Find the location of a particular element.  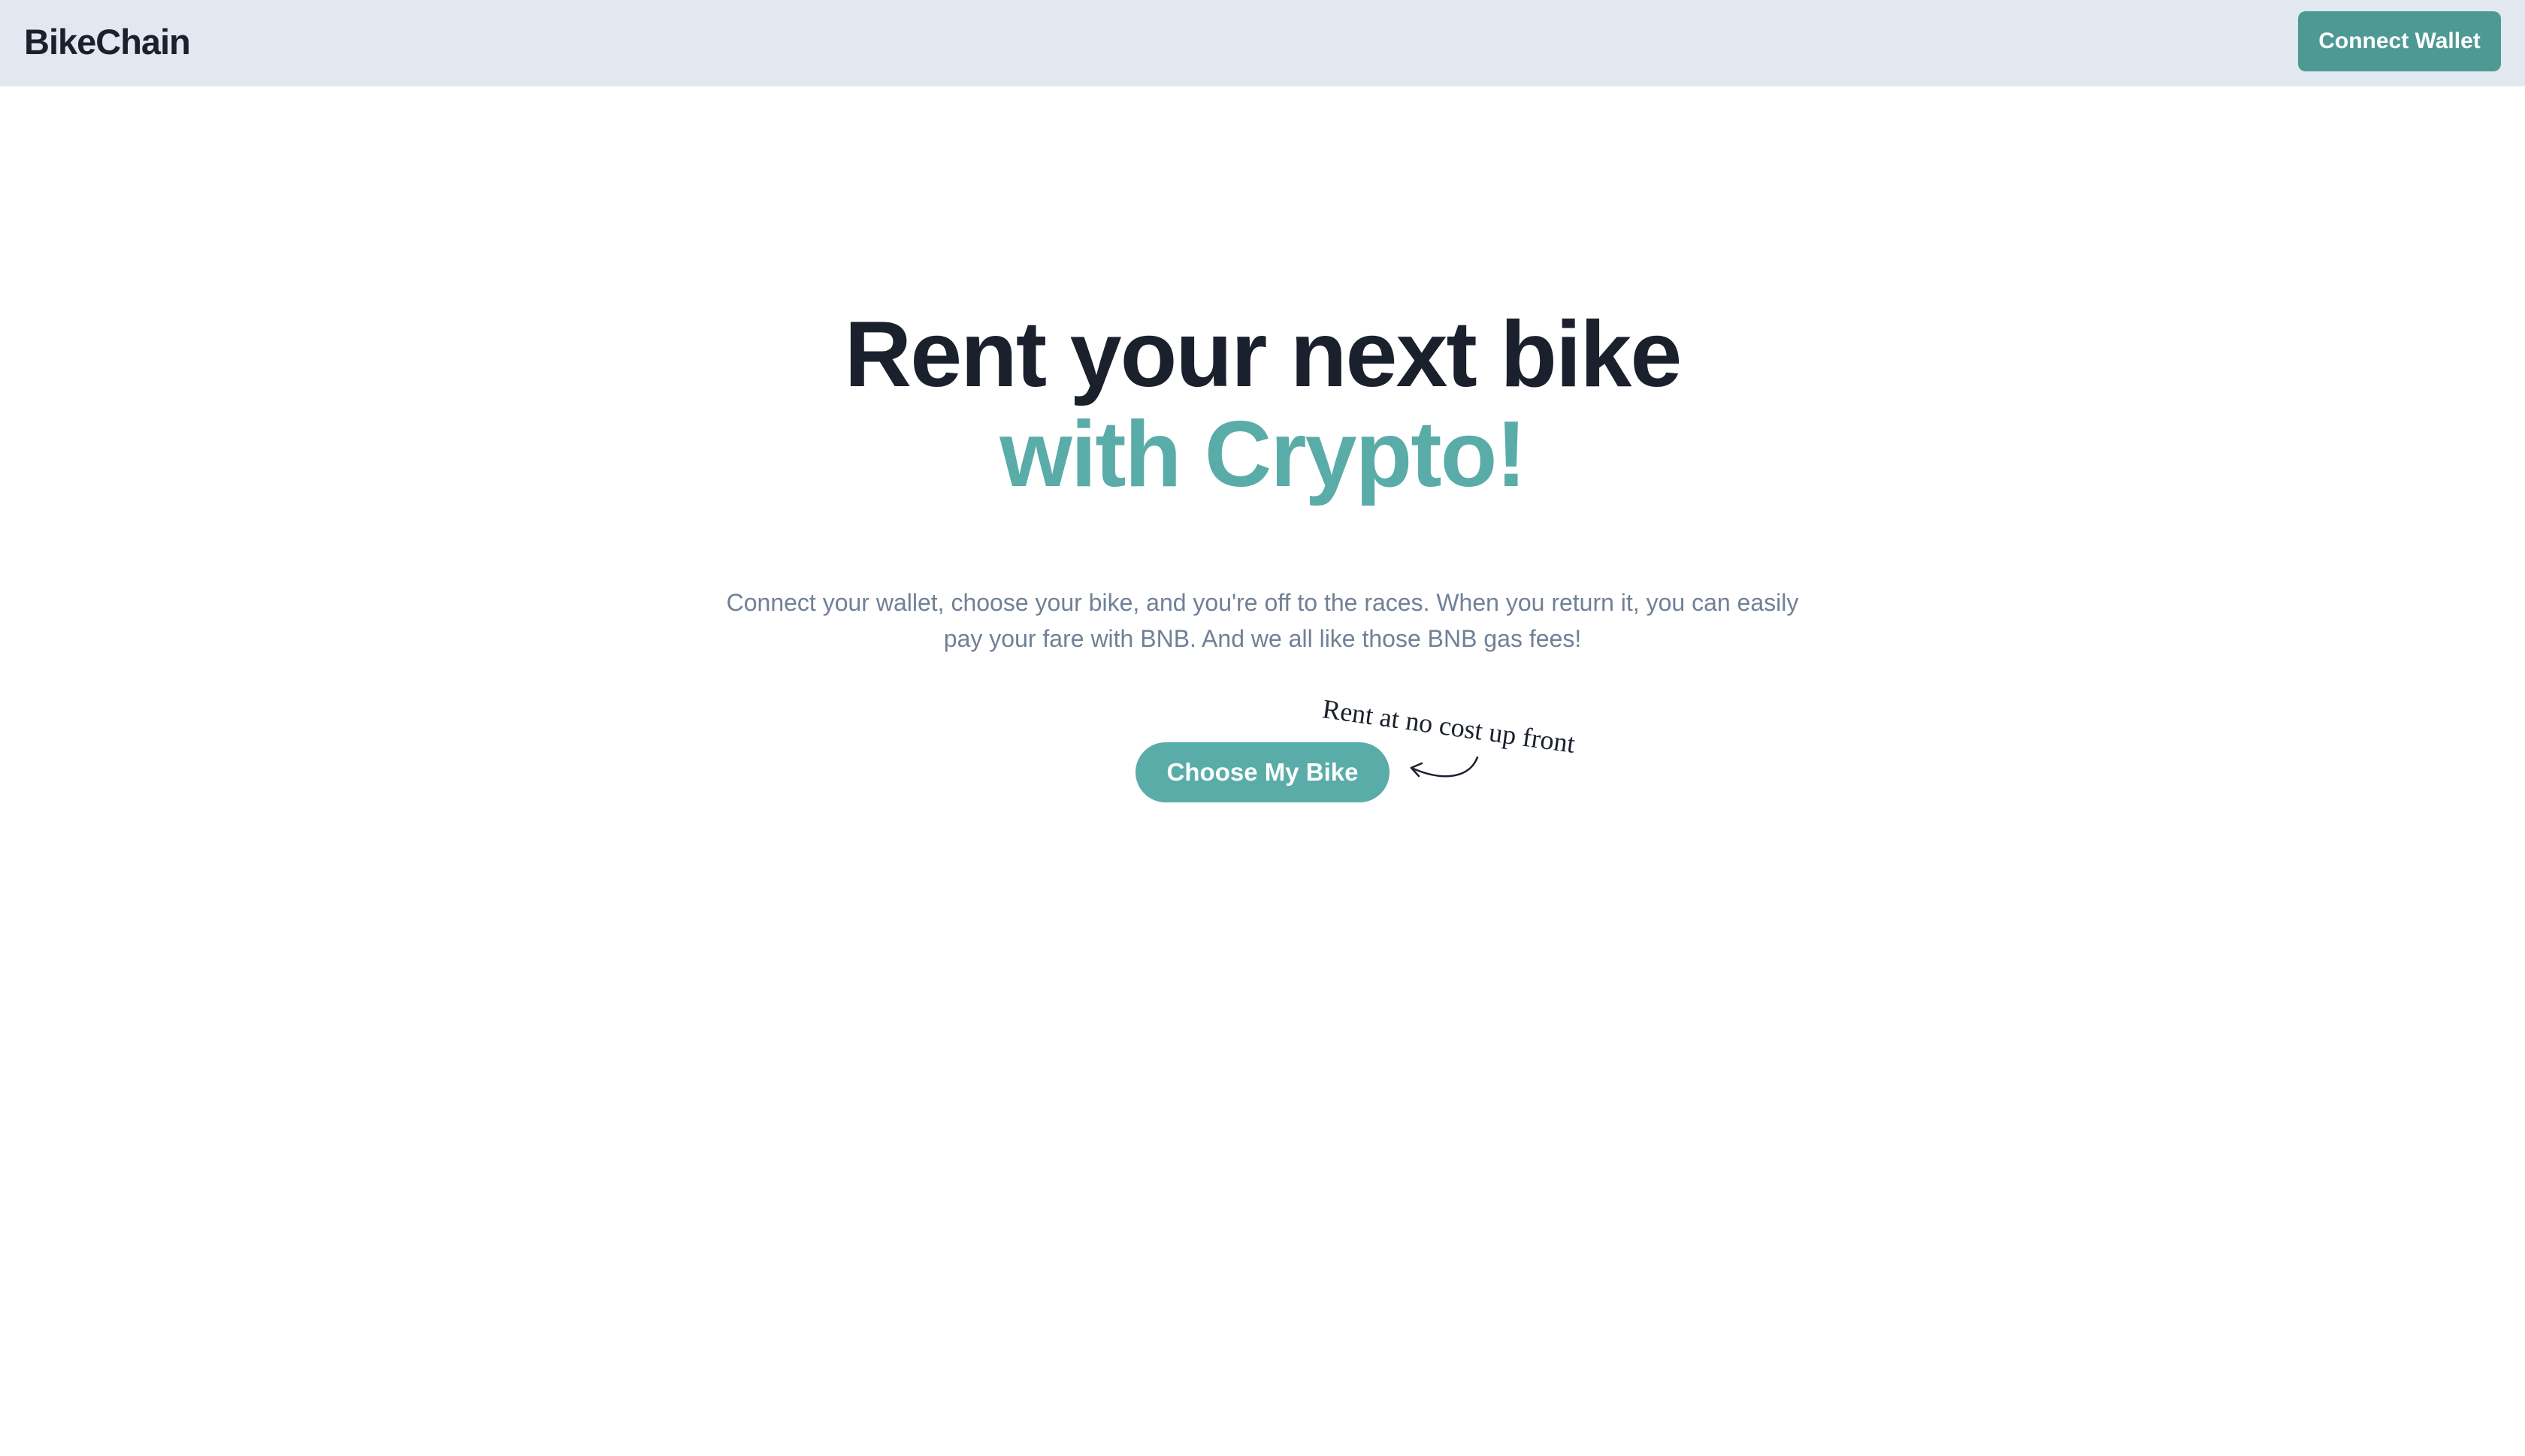

connect-wallet-button: Connect Wallet is located at coordinates (2399, 41).